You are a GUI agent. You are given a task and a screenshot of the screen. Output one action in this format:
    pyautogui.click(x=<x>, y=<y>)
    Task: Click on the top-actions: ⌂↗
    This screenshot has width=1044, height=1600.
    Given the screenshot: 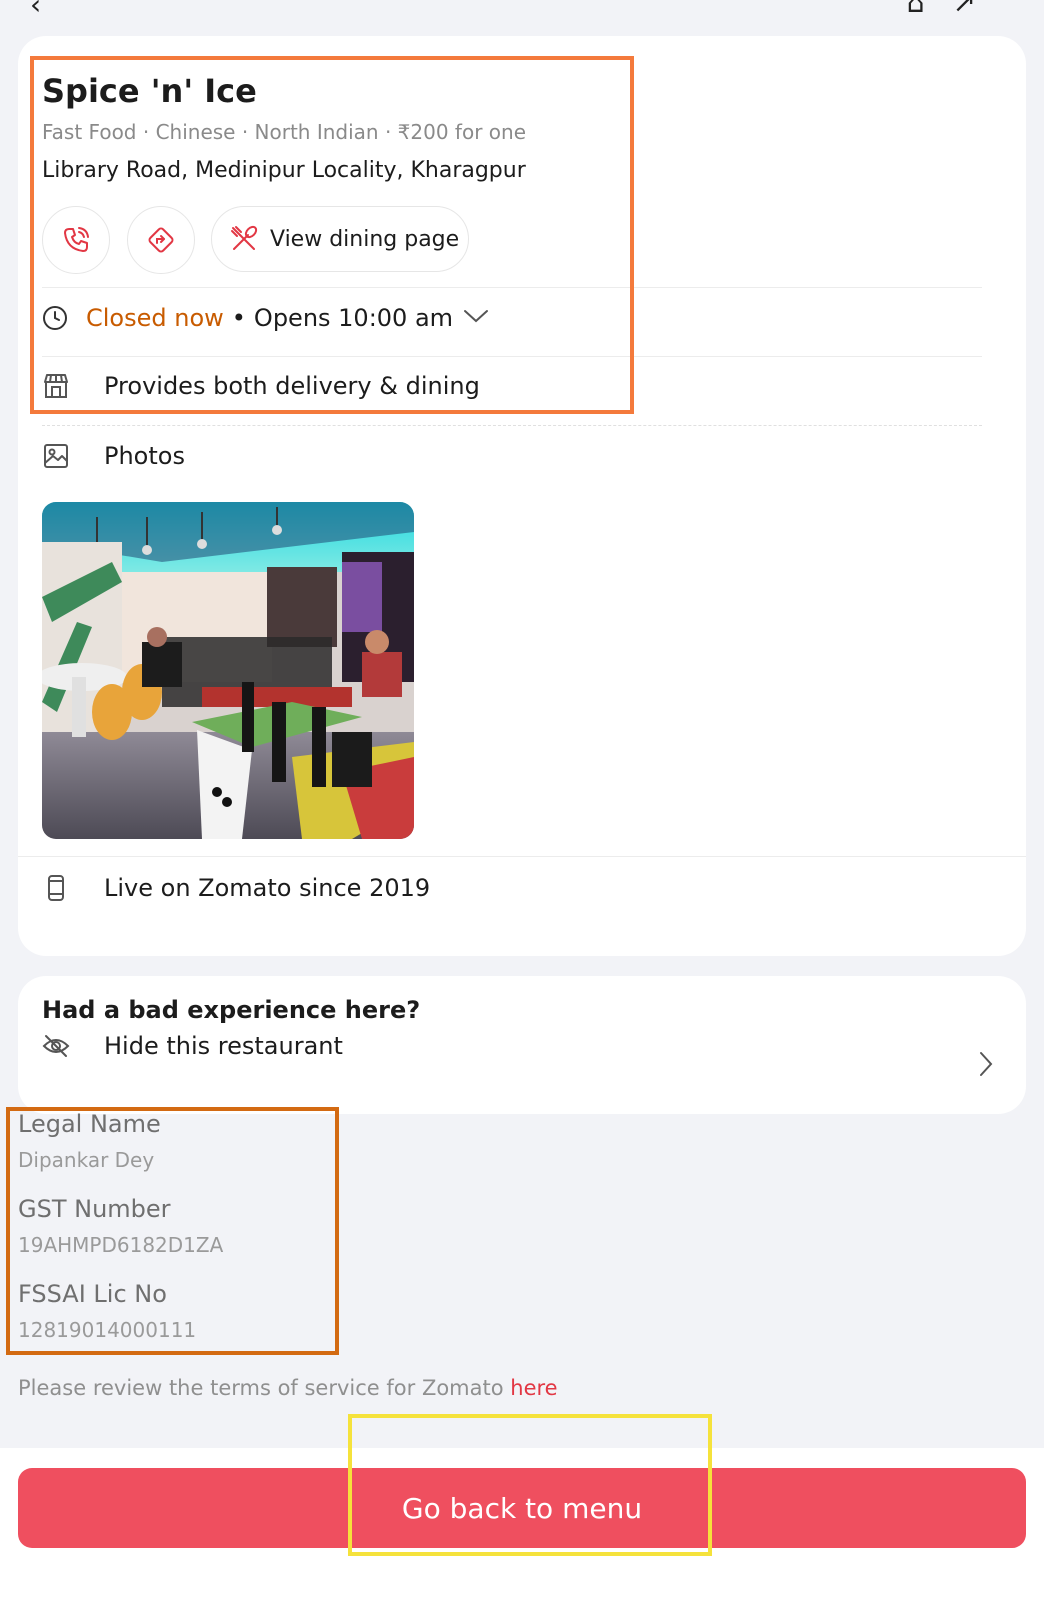 What is the action you would take?
    pyautogui.click(x=955, y=9)
    